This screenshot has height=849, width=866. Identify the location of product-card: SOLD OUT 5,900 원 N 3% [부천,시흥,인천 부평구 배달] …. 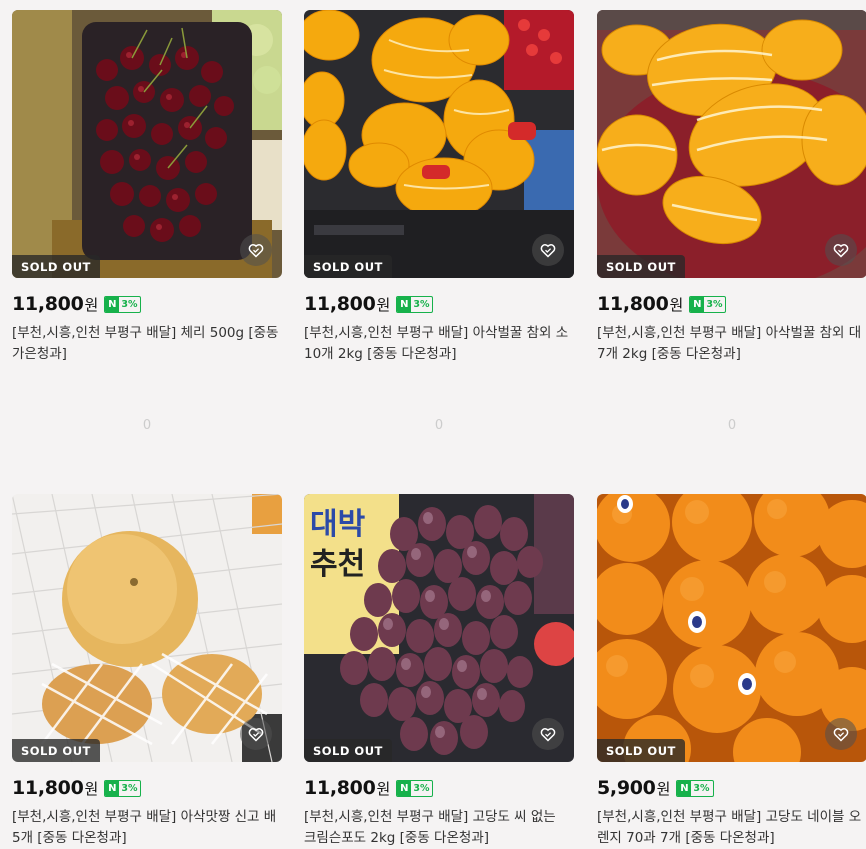
(731, 671).